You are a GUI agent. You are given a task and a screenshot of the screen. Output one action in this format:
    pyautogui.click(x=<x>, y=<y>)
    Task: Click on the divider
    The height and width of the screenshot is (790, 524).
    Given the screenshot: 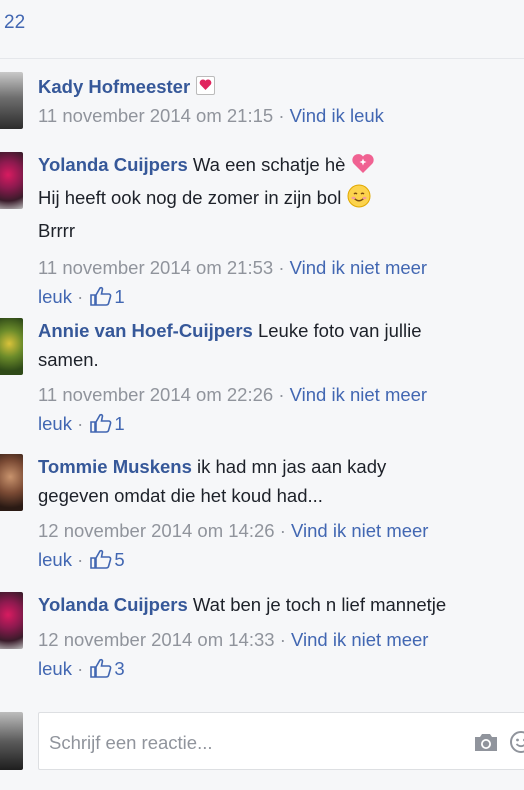 What is the action you would take?
    pyautogui.click(x=262, y=58)
    